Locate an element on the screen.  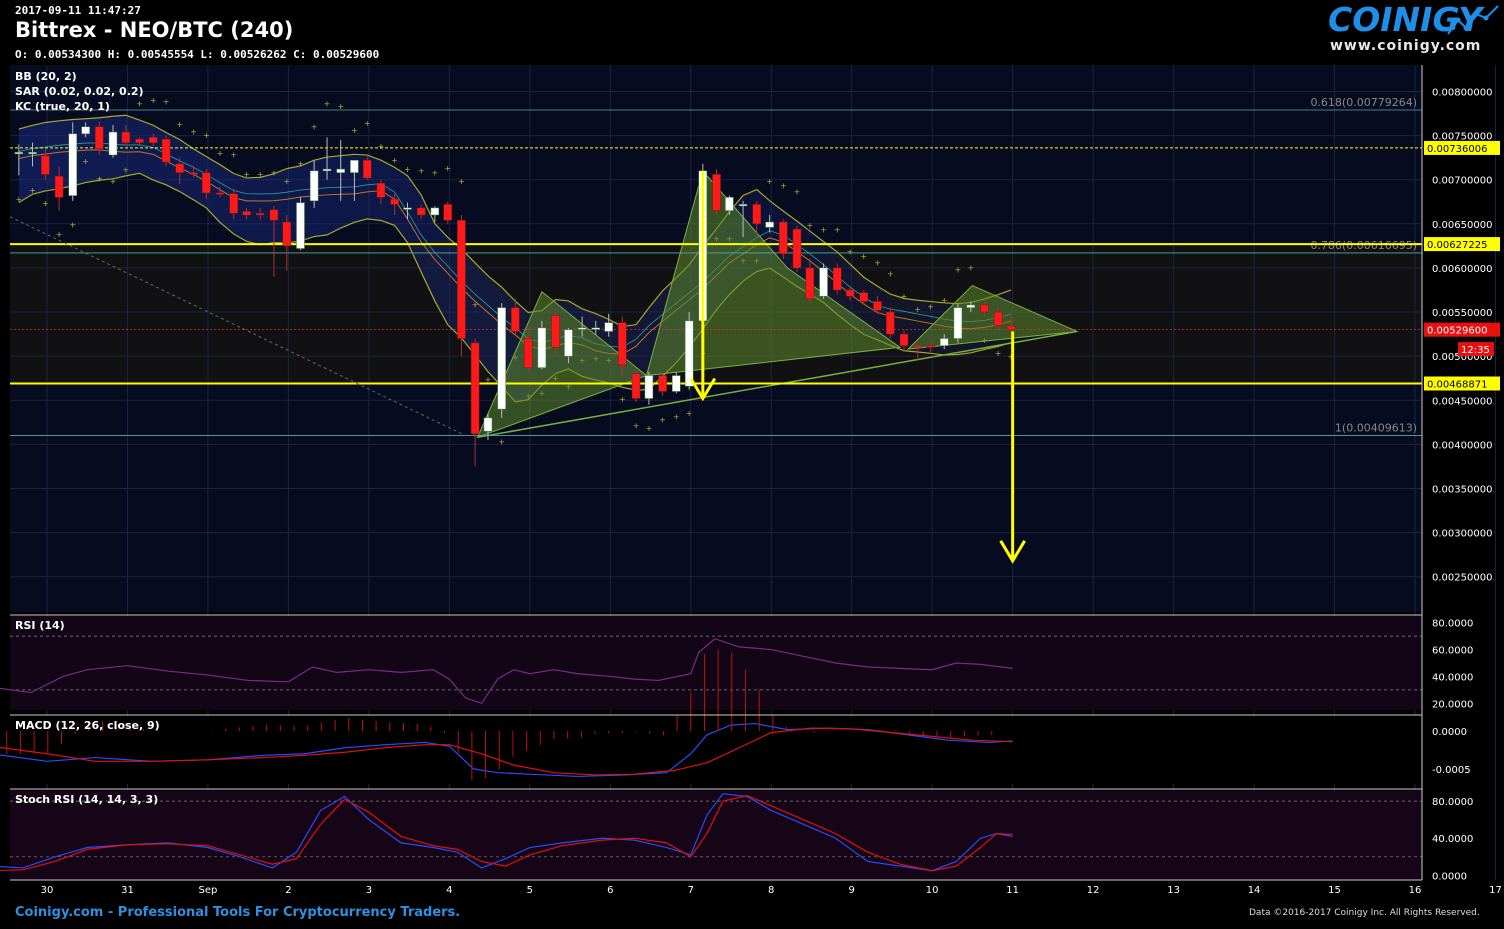
oscillator-title: MACD (12, 26, close, 9) is located at coordinates (87, 725).